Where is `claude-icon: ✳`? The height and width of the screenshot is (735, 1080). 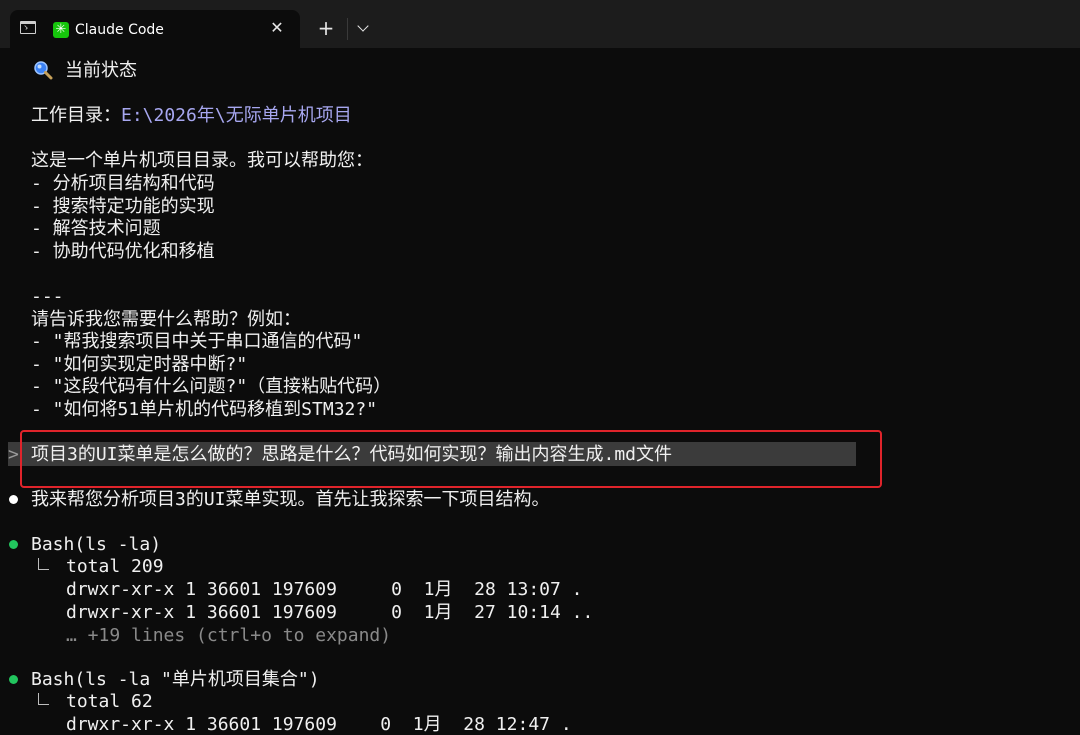 claude-icon: ✳ is located at coordinates (61, 30).